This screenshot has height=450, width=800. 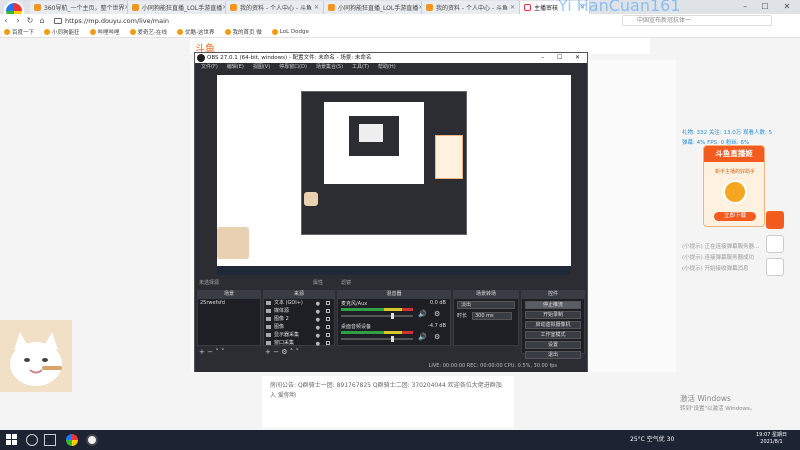 I want to click on transition-select: 淡出, so click(x=486, y=305).